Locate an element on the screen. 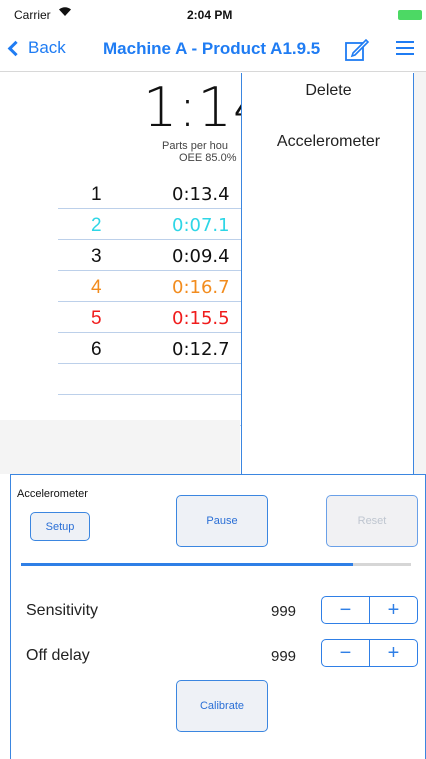 This screenshot has height=759, width=426. sensitivity-increment-button: + is located at coordinates (393, 610).